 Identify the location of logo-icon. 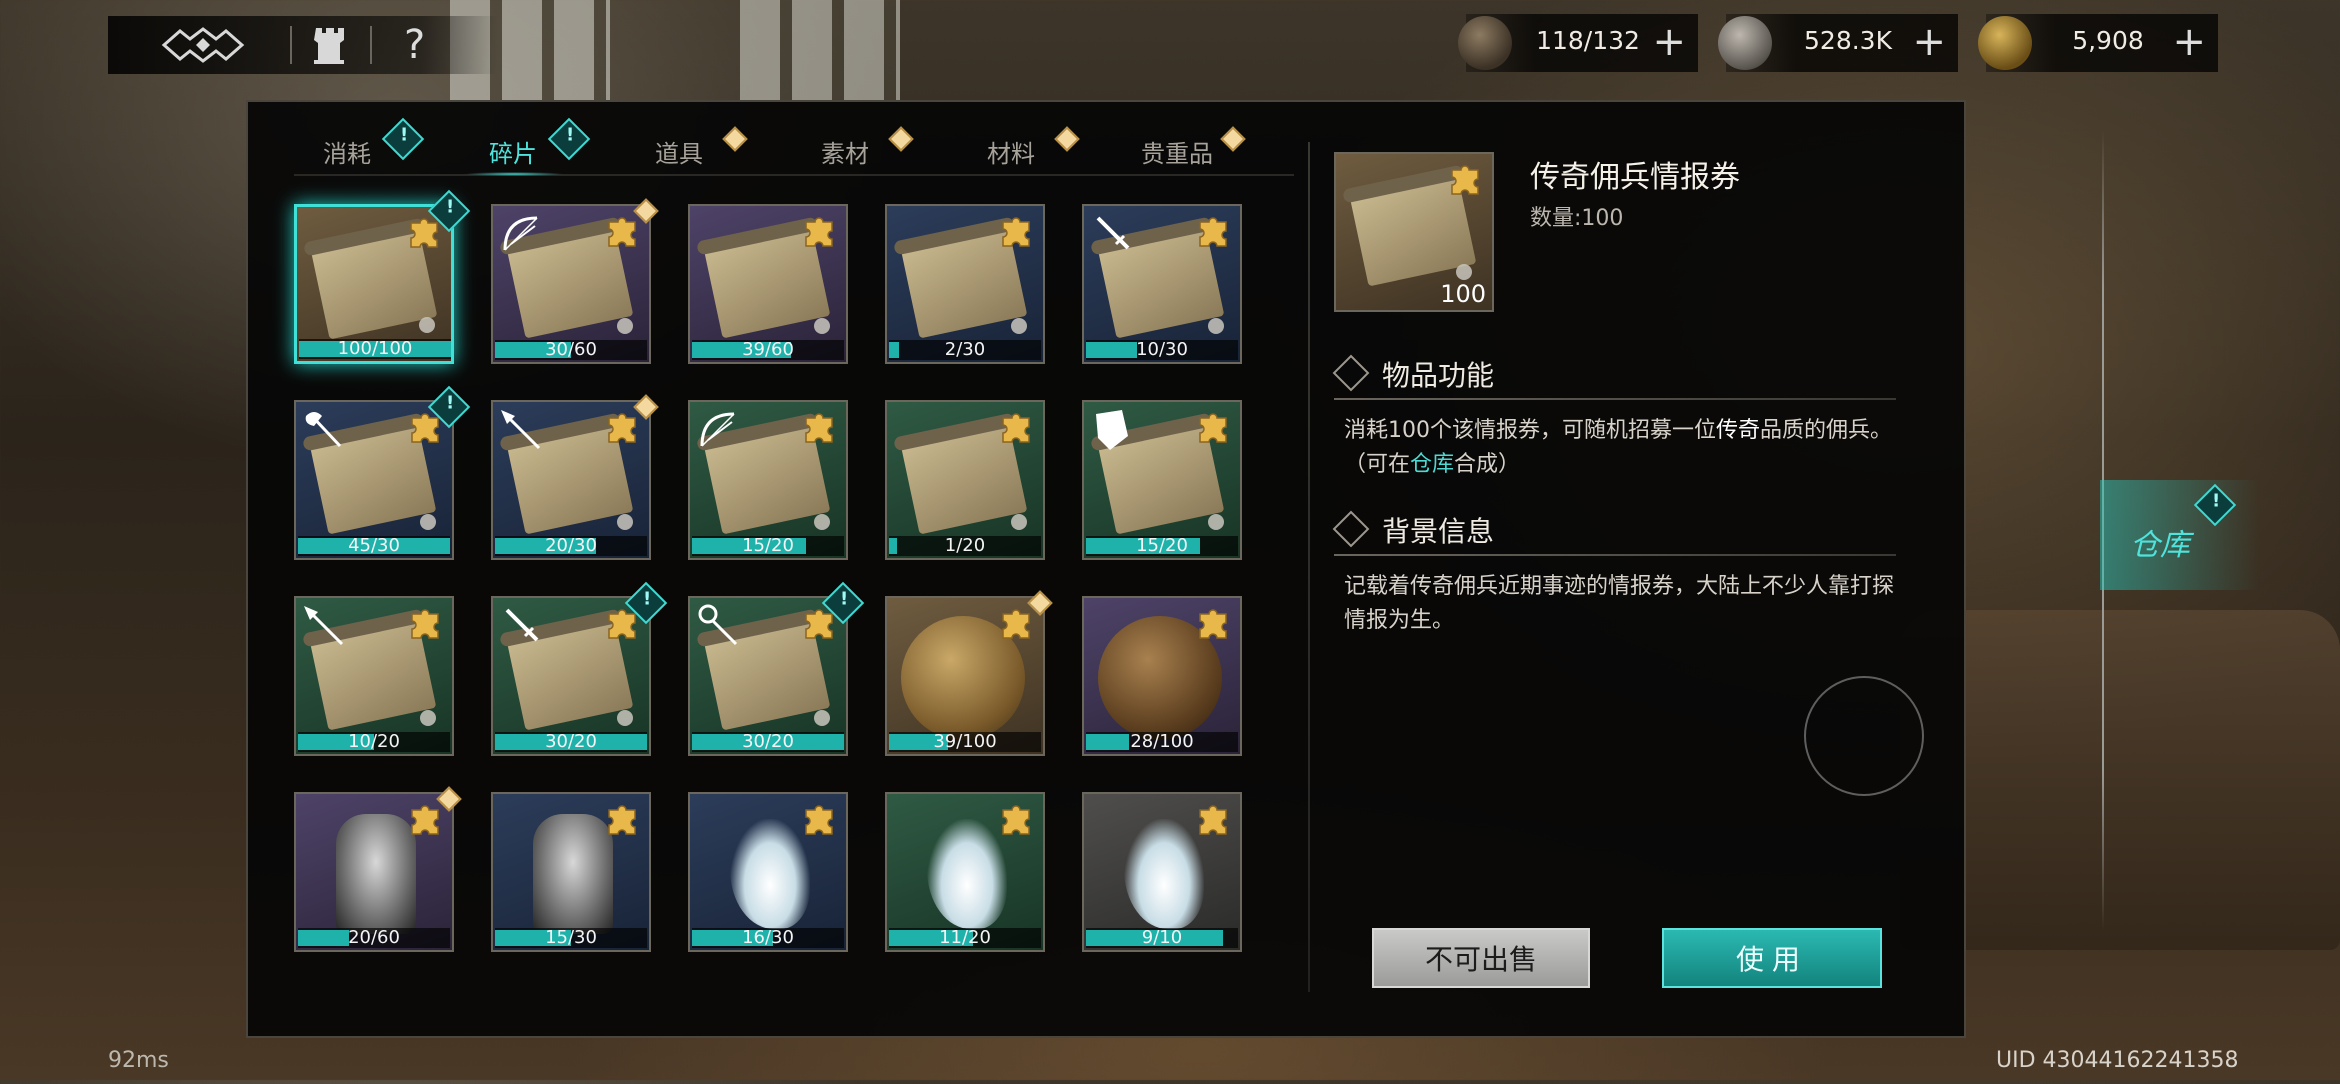
(203, 45).